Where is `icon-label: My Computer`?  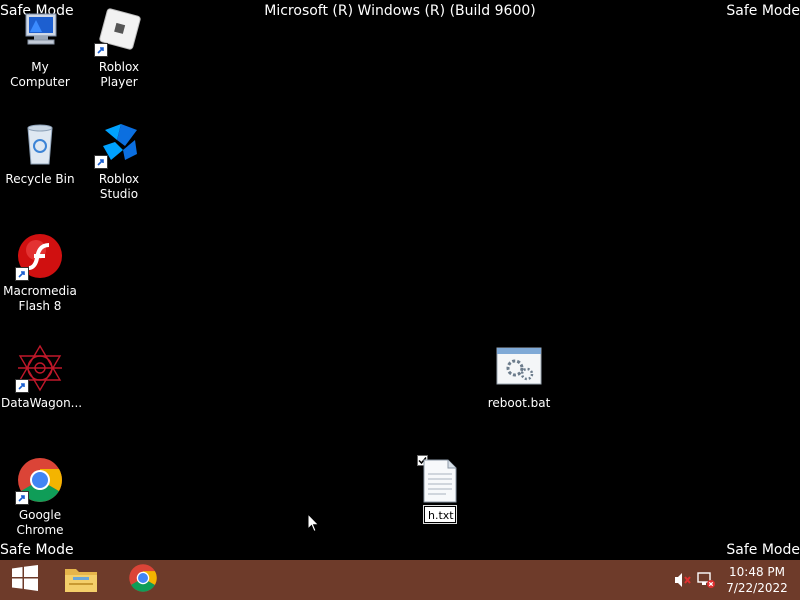
icon-label: My Computer is located at coordinates (40, 74).